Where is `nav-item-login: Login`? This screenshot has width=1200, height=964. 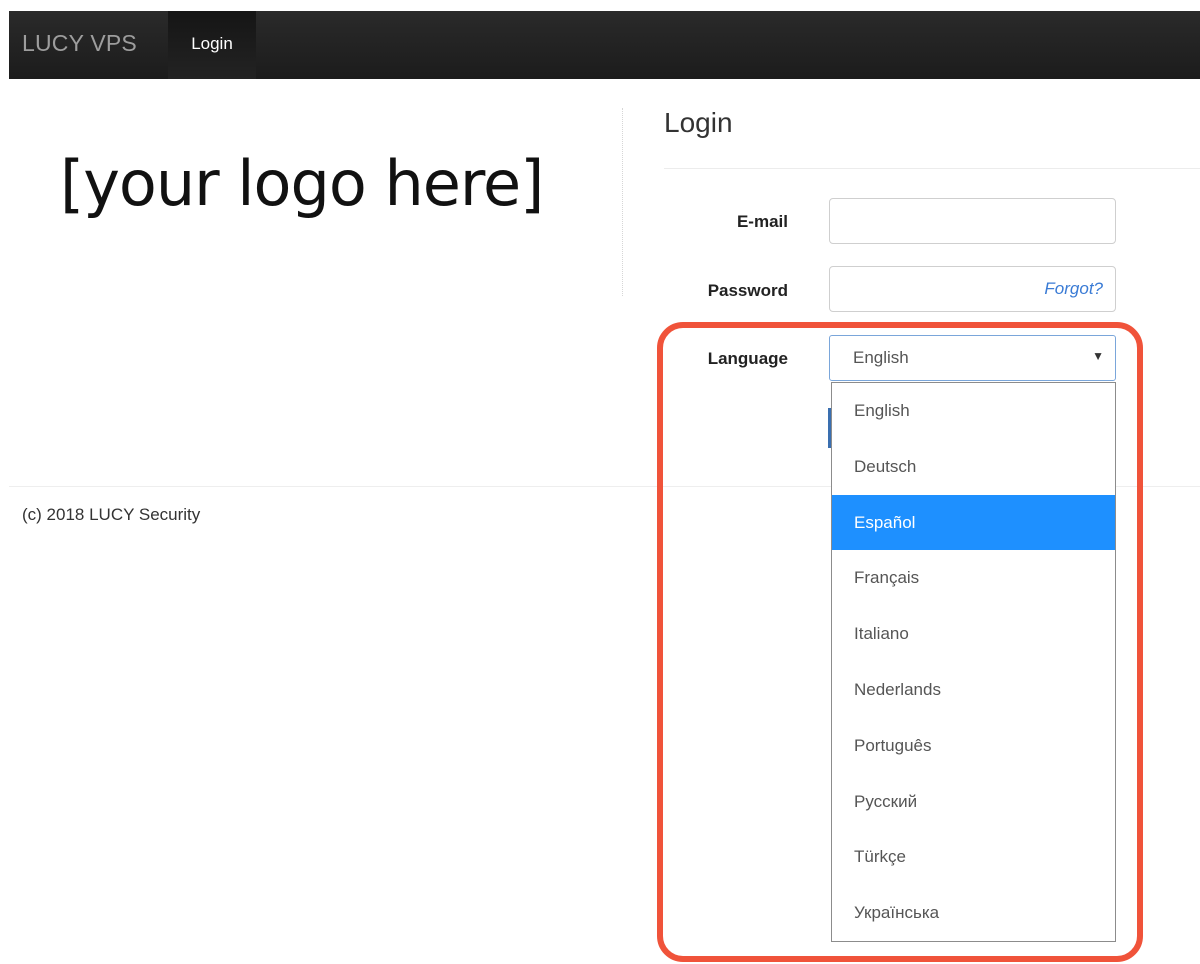
nav-item-login: Login is located at coordinates (212, 45).